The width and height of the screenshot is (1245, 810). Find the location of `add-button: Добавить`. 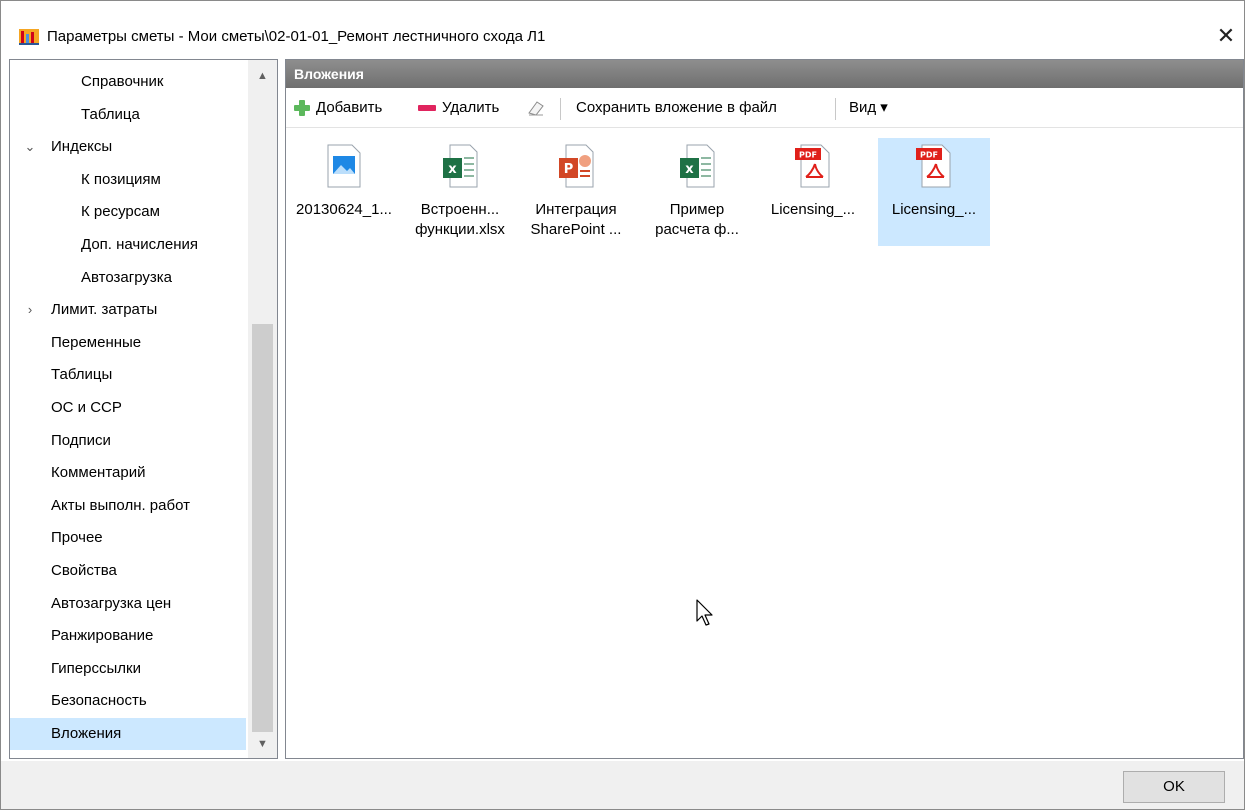

add-button: Добавить is located at coordinates (338, 108).